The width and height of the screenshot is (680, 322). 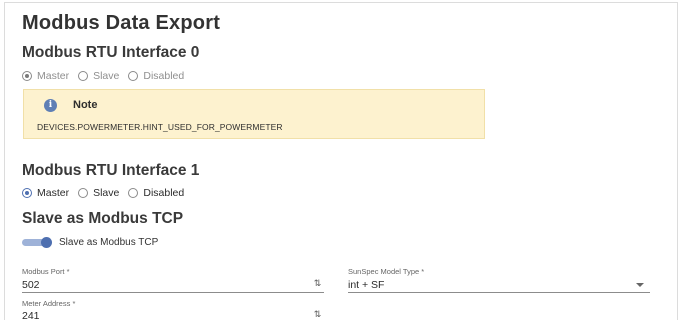 What do you see at coordinates (85, 105) in the screenshot?
I see `note-title: Note` at bounding box center [85, 105].